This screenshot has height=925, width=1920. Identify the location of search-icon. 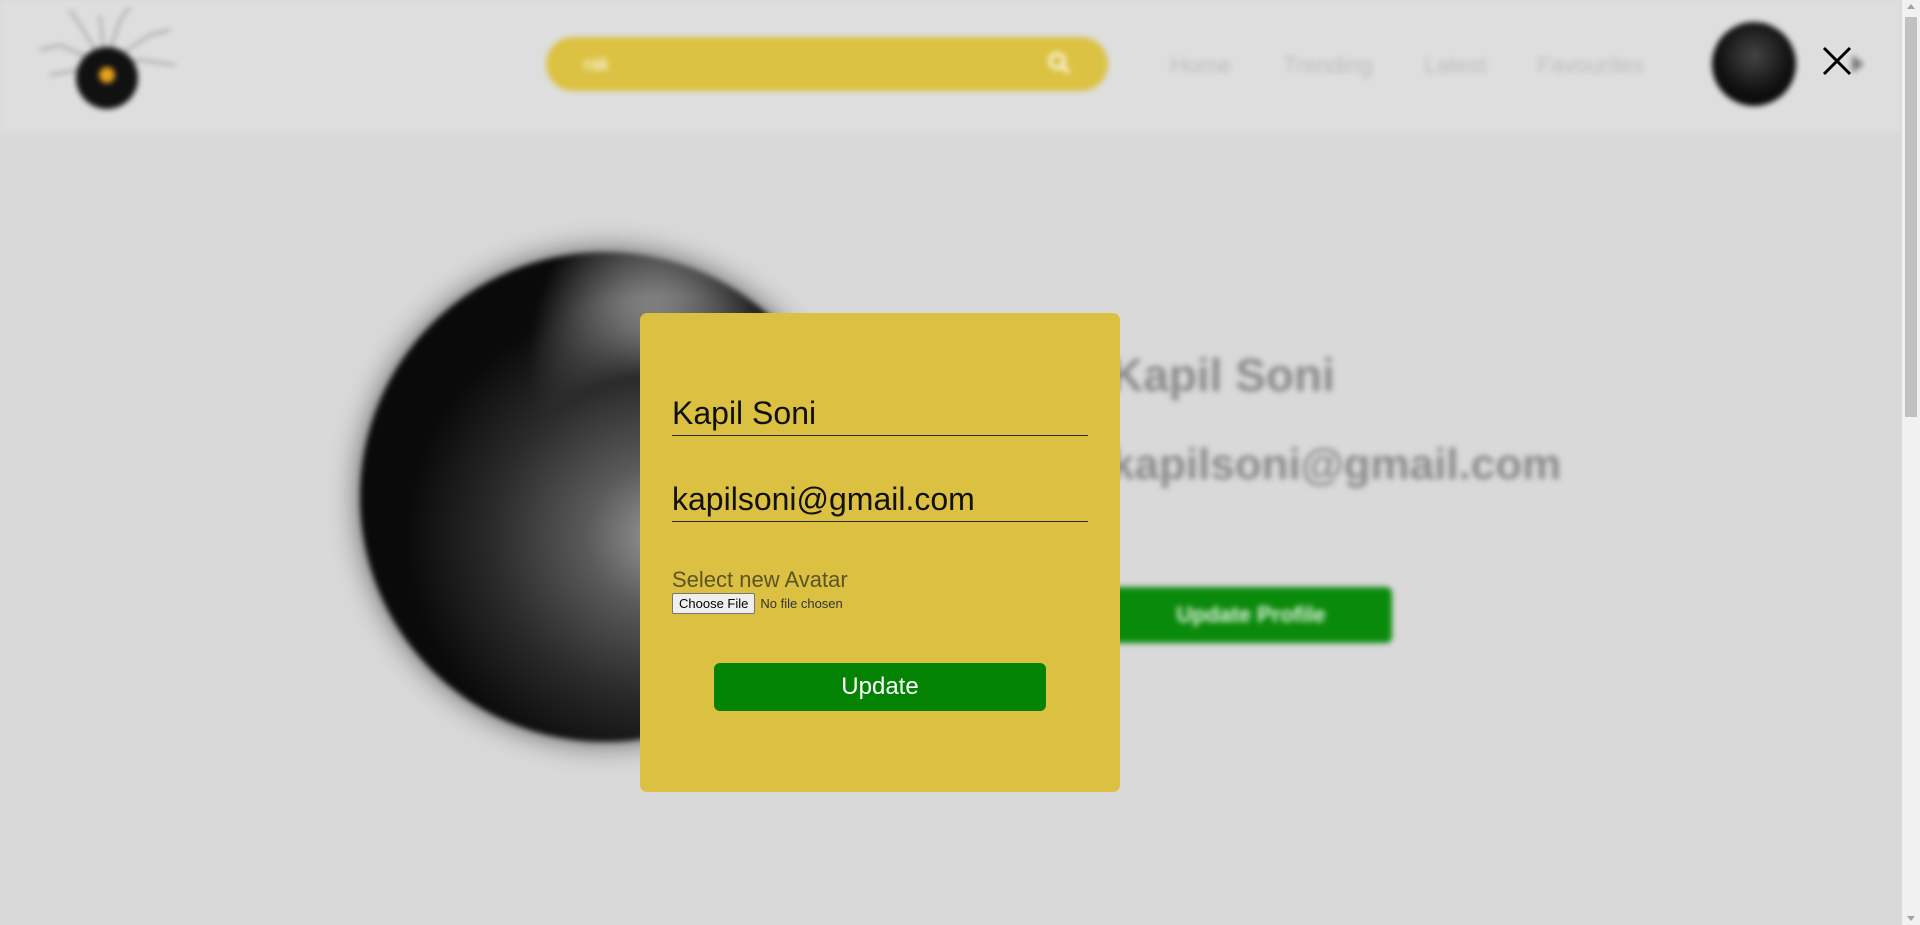
(1059, 63).